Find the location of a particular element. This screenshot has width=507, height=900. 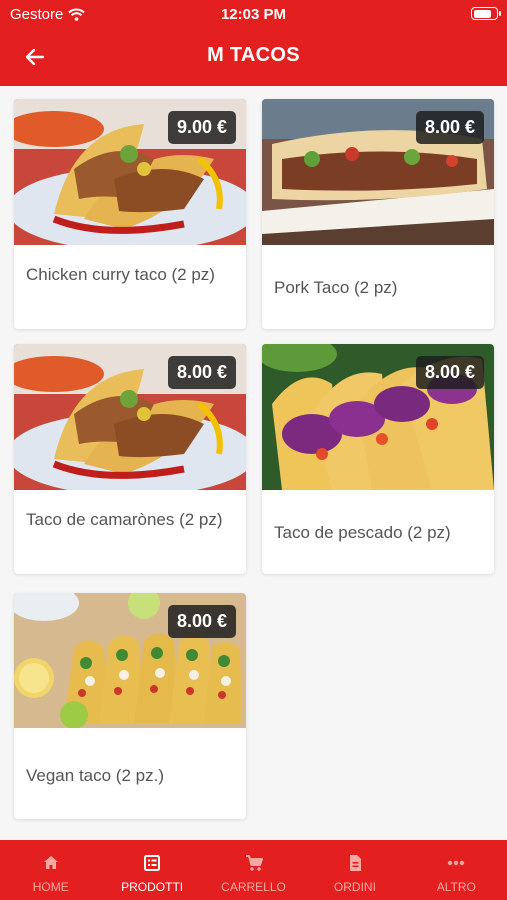

page-title: M TACOS is located at coordinates (253, 55).